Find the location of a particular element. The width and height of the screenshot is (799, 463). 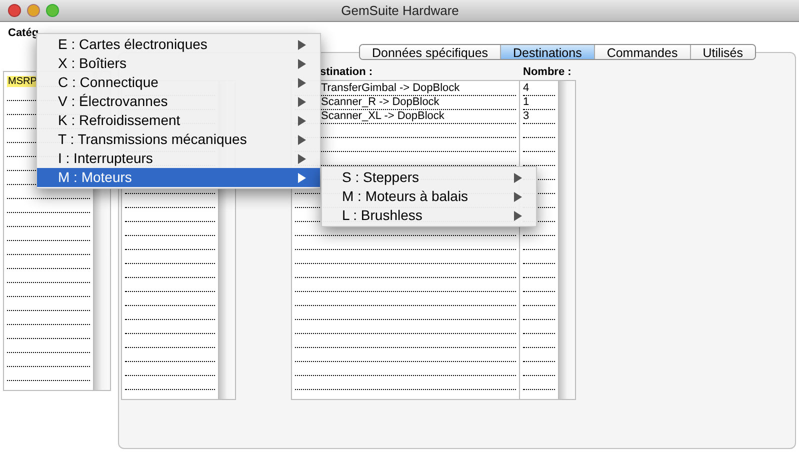

menu-item: E : Cartes électroniques is located at coordinates (178, 44).